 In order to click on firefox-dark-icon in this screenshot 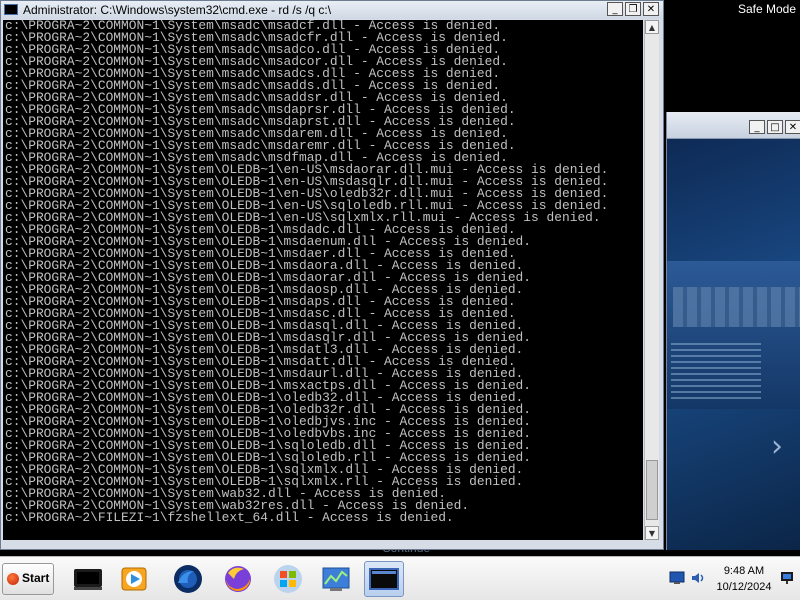, I will do `click(188, 579)`.